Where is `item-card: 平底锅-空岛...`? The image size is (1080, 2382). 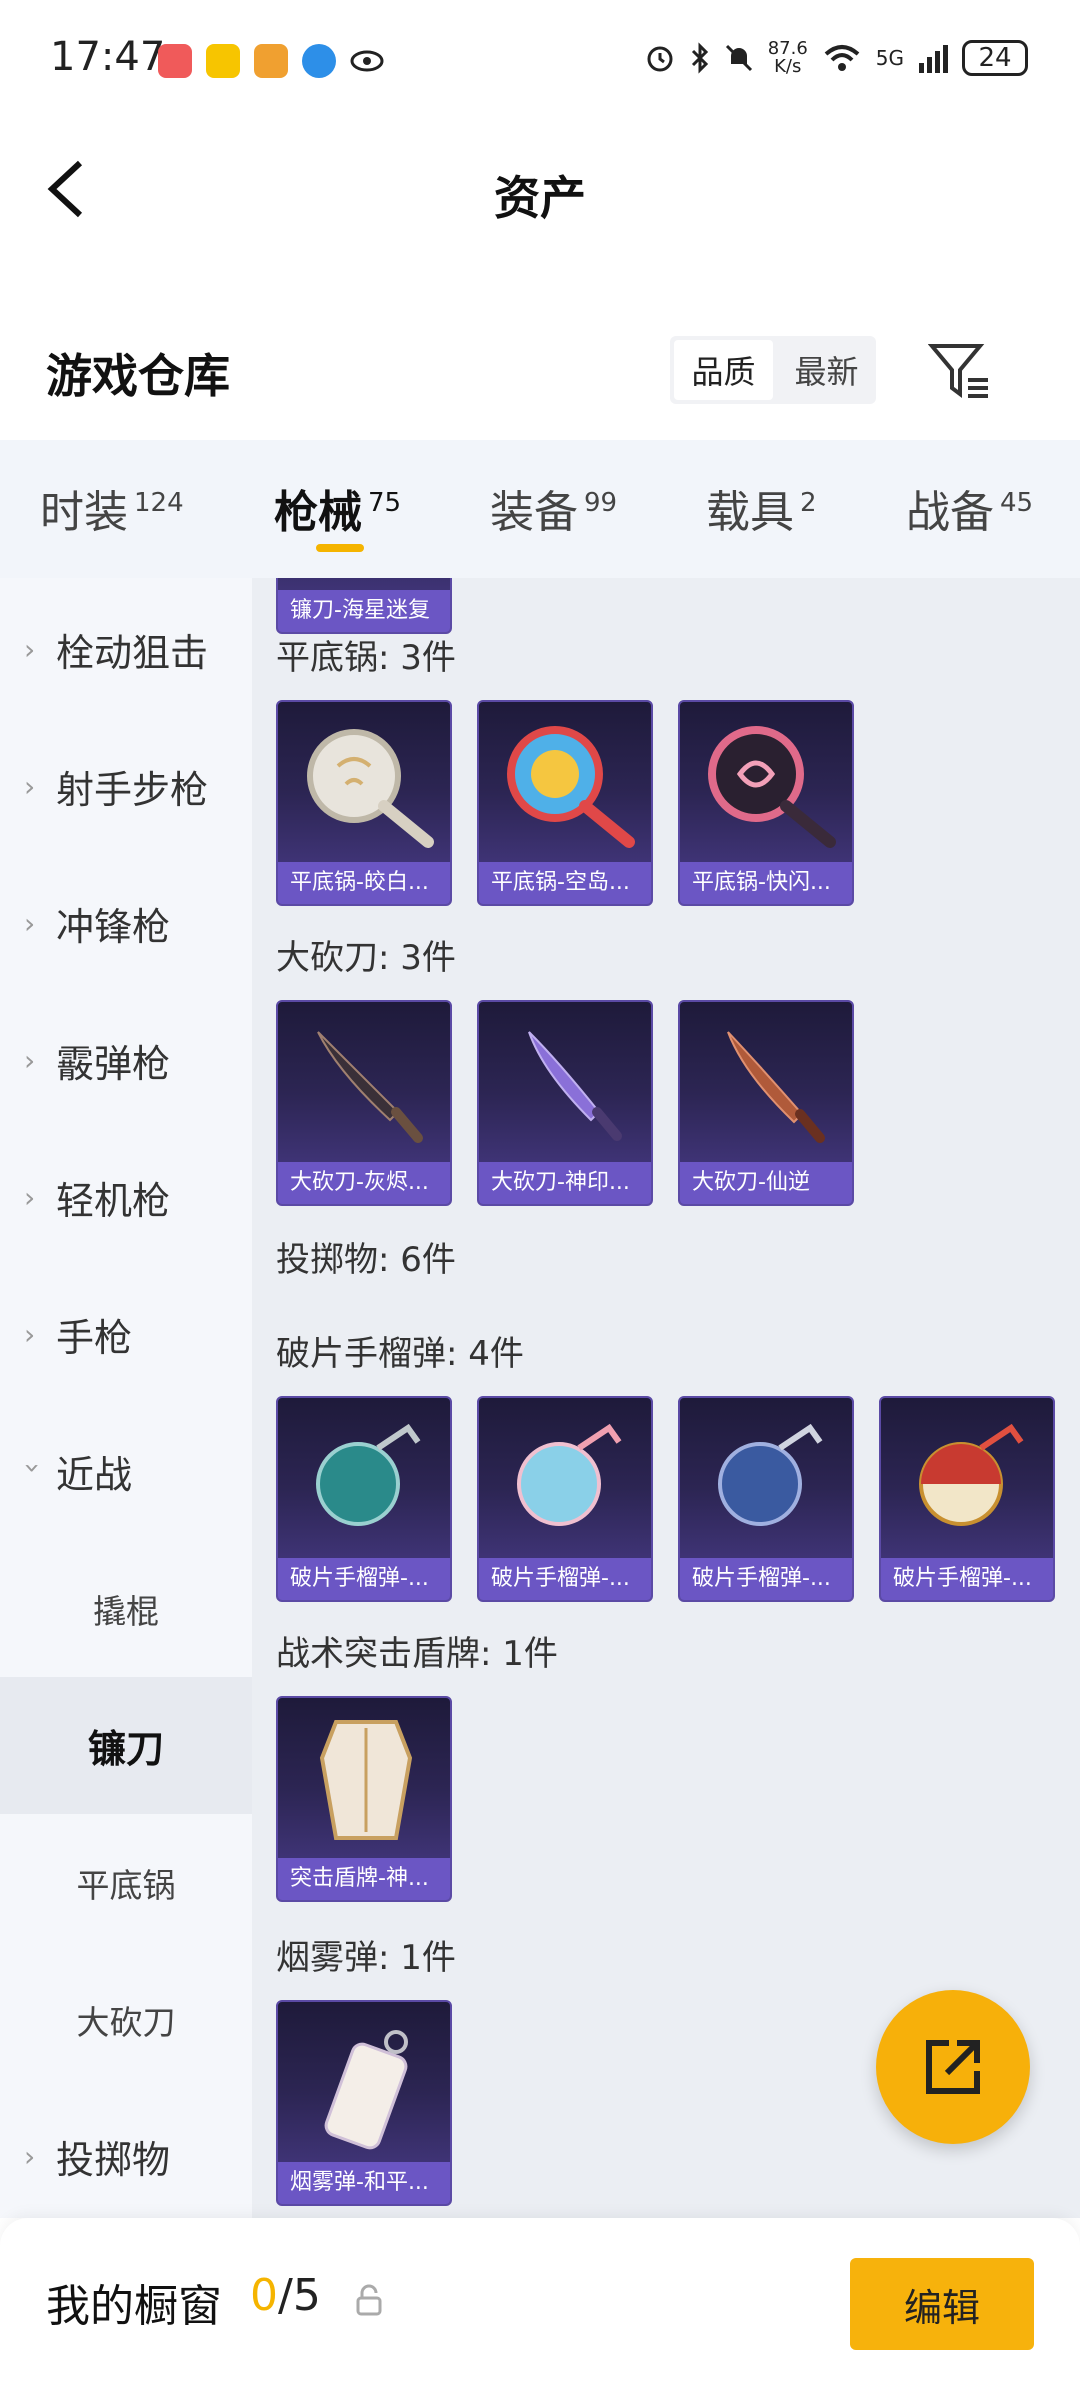
item-card: 平底锅-空岛... is located at coordinates (565, 803).